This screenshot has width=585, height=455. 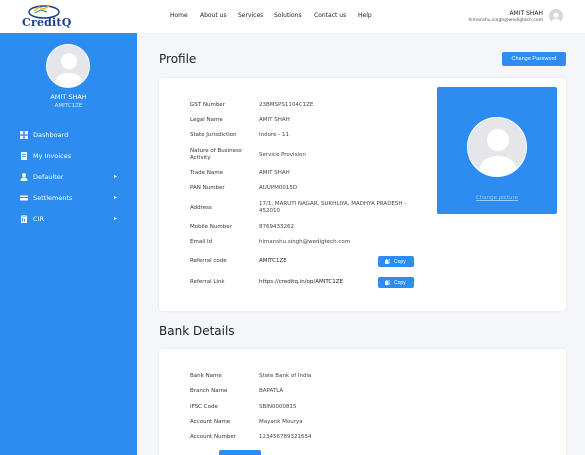 I want to click on field-value: Service Provision, so click(x=282, y=155).